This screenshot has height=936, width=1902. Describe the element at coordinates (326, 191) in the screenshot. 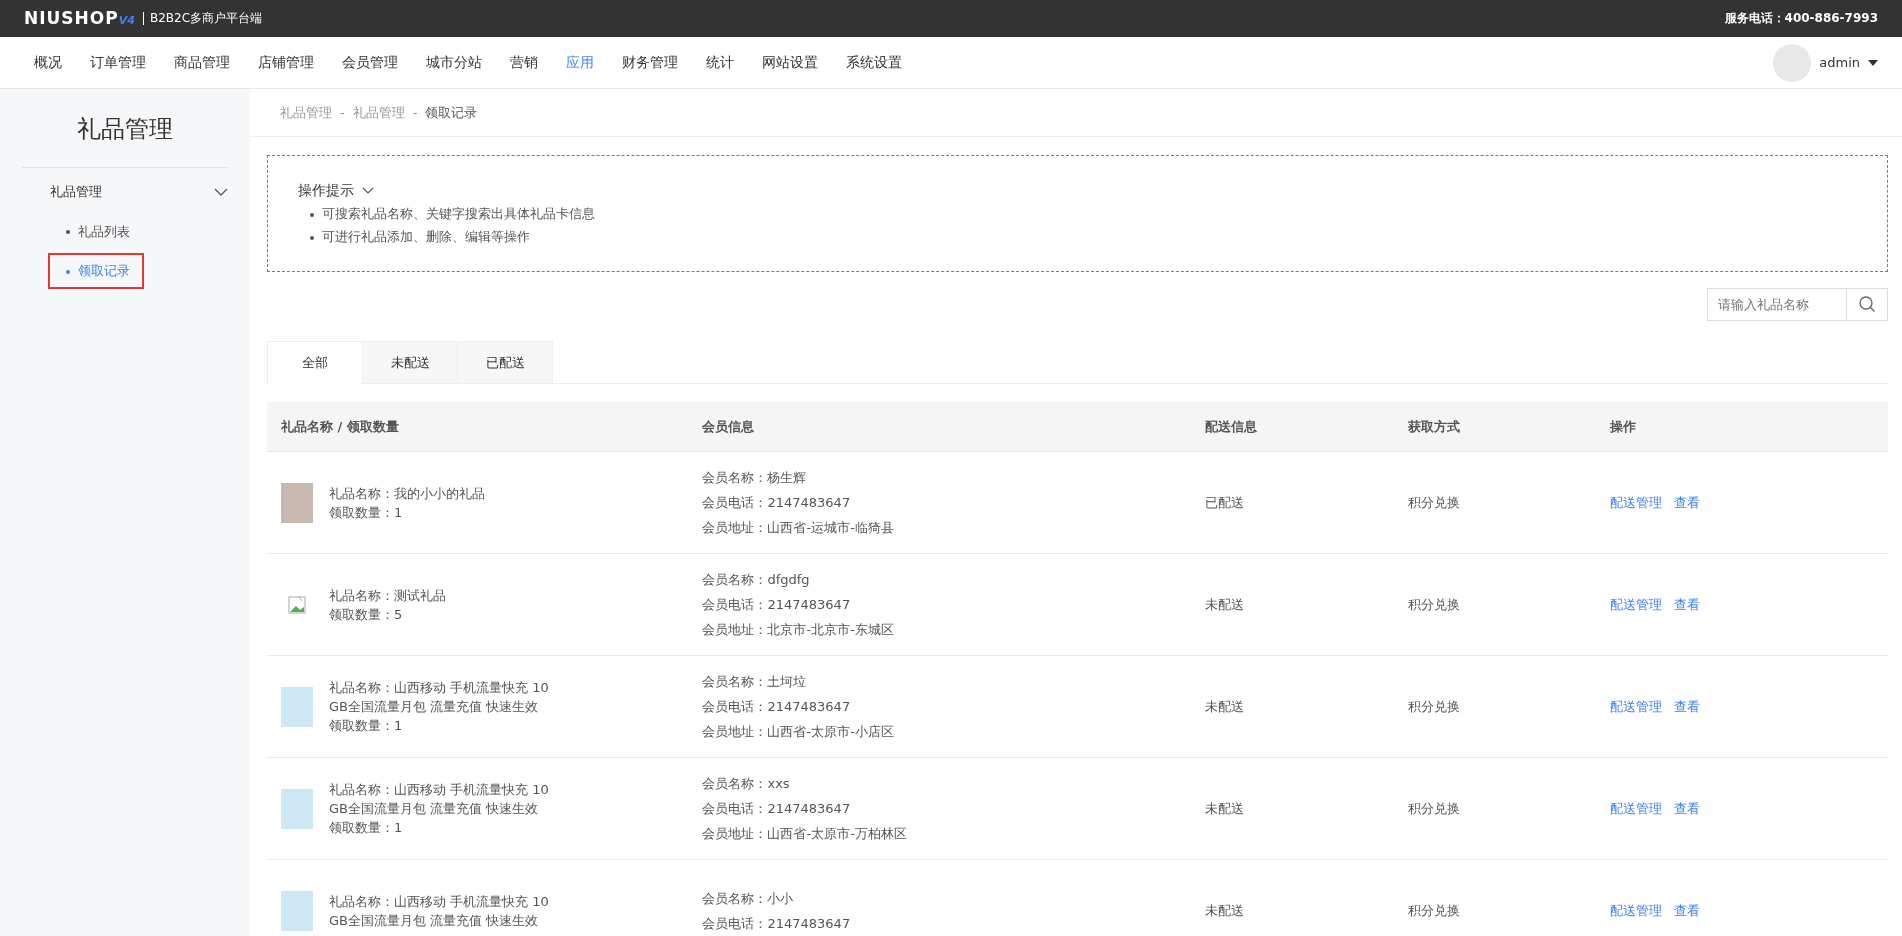

I see `tips-title: 操作提示` at that location.